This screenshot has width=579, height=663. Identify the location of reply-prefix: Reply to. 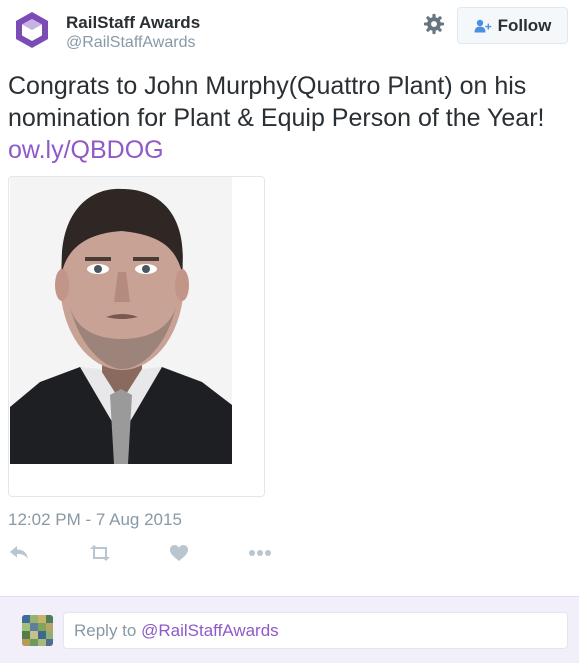
(108, 630).